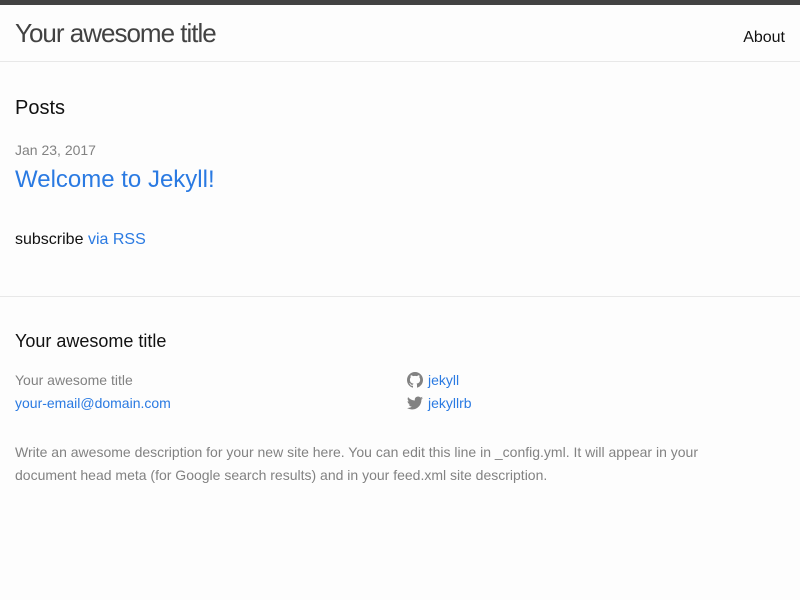 The width and height of the screenshot is (800, 600). Describe the element at coordinates (55, 150) in the screenshot. I see `post-date: Jan 23, 2017` at that location.